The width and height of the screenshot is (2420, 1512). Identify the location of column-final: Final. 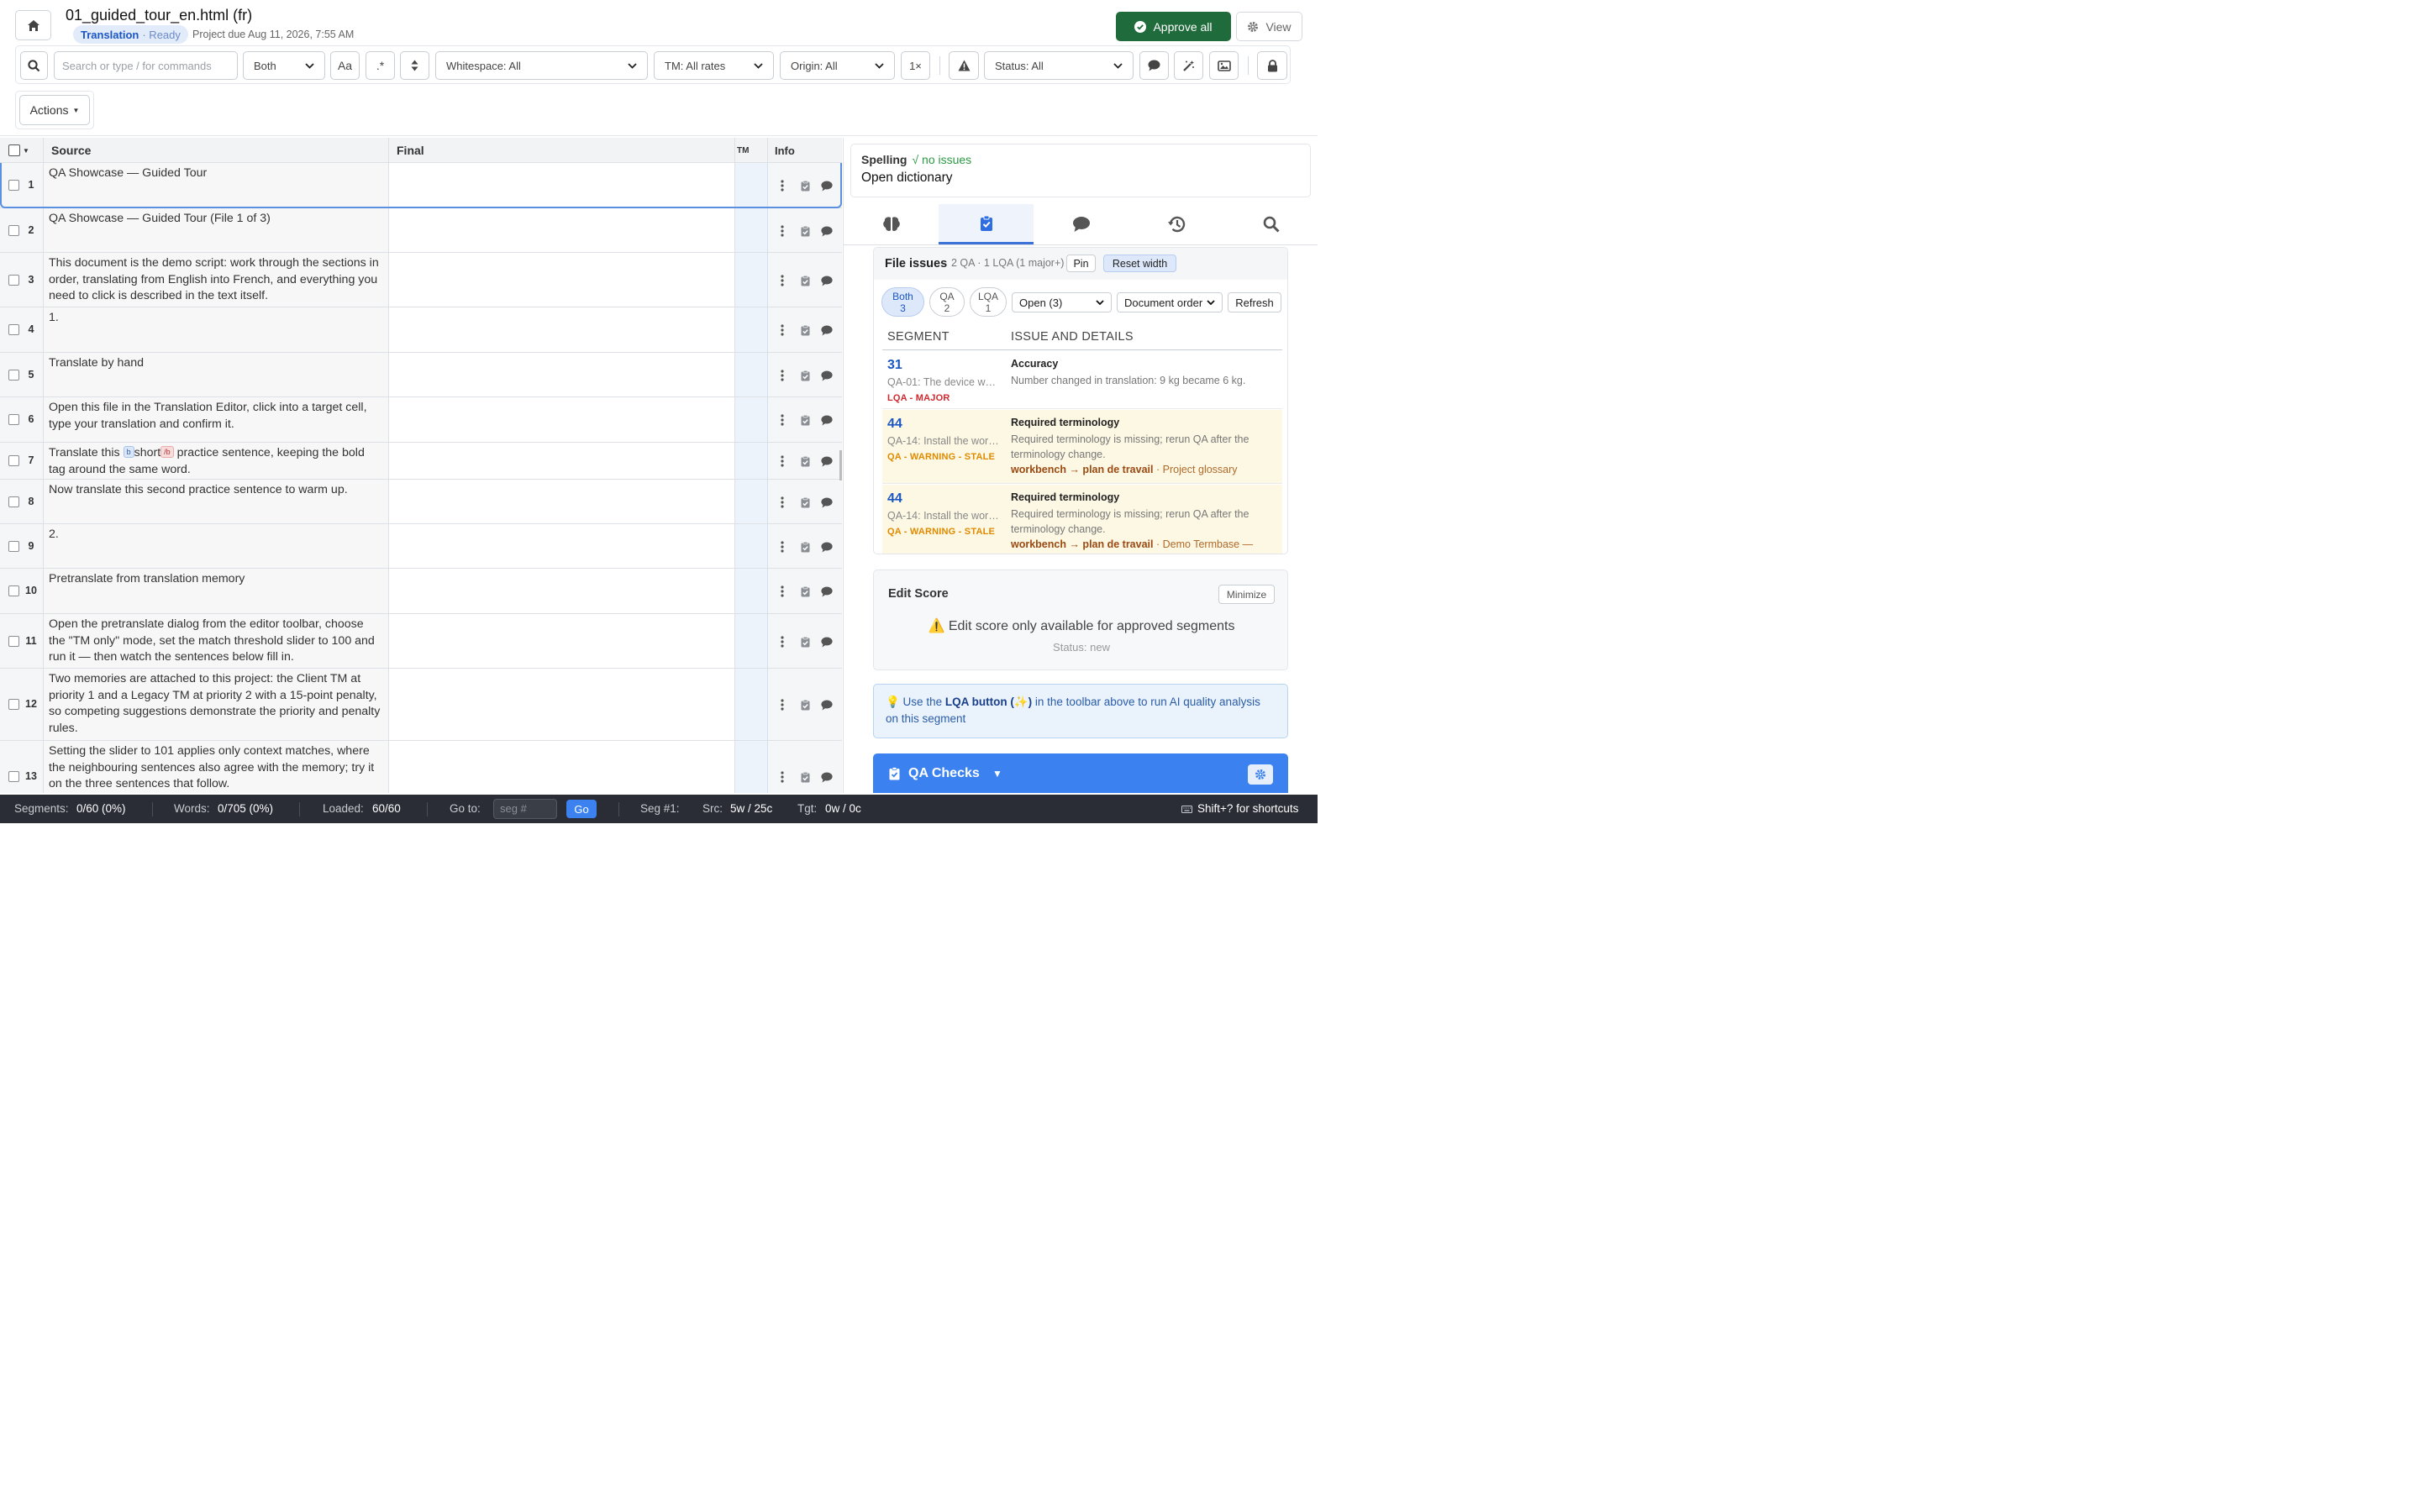
(562, 150).